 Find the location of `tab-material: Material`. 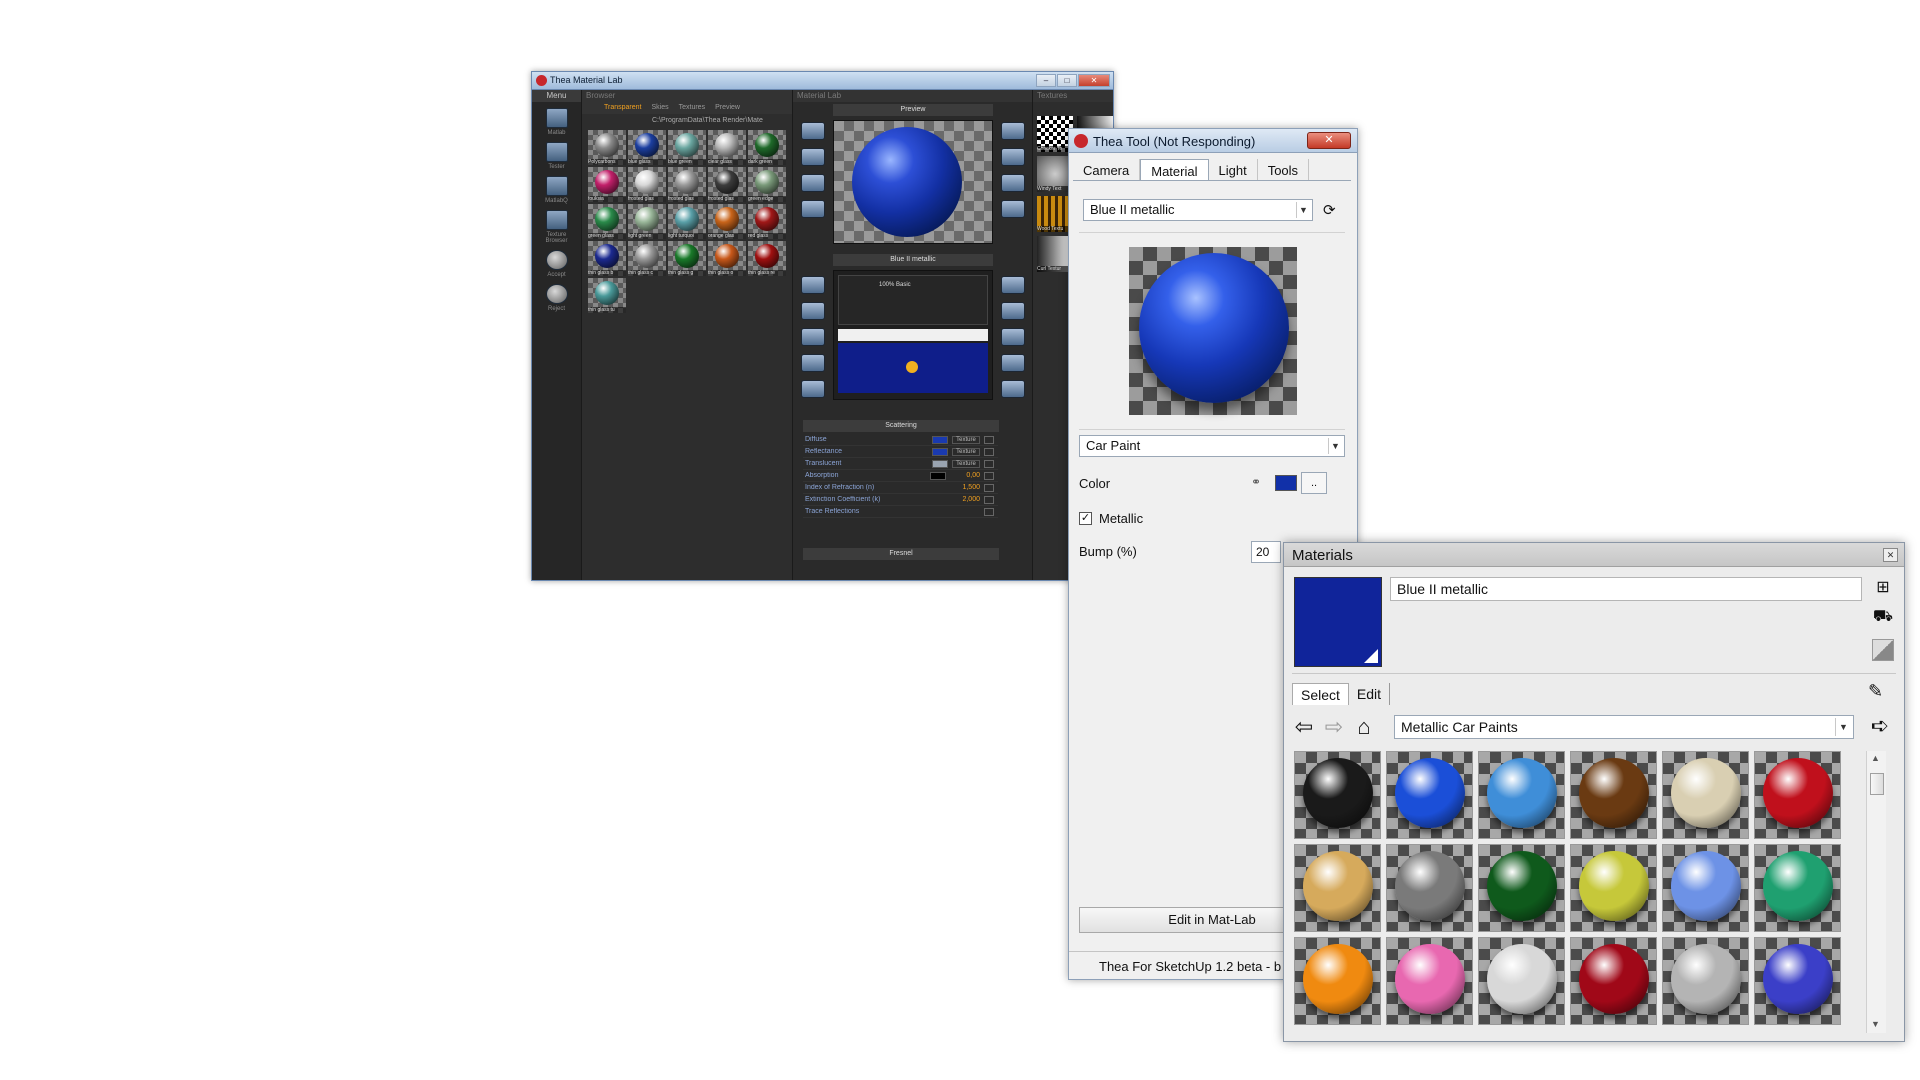

tab-material: Material is located at coordinates (1174, 169).